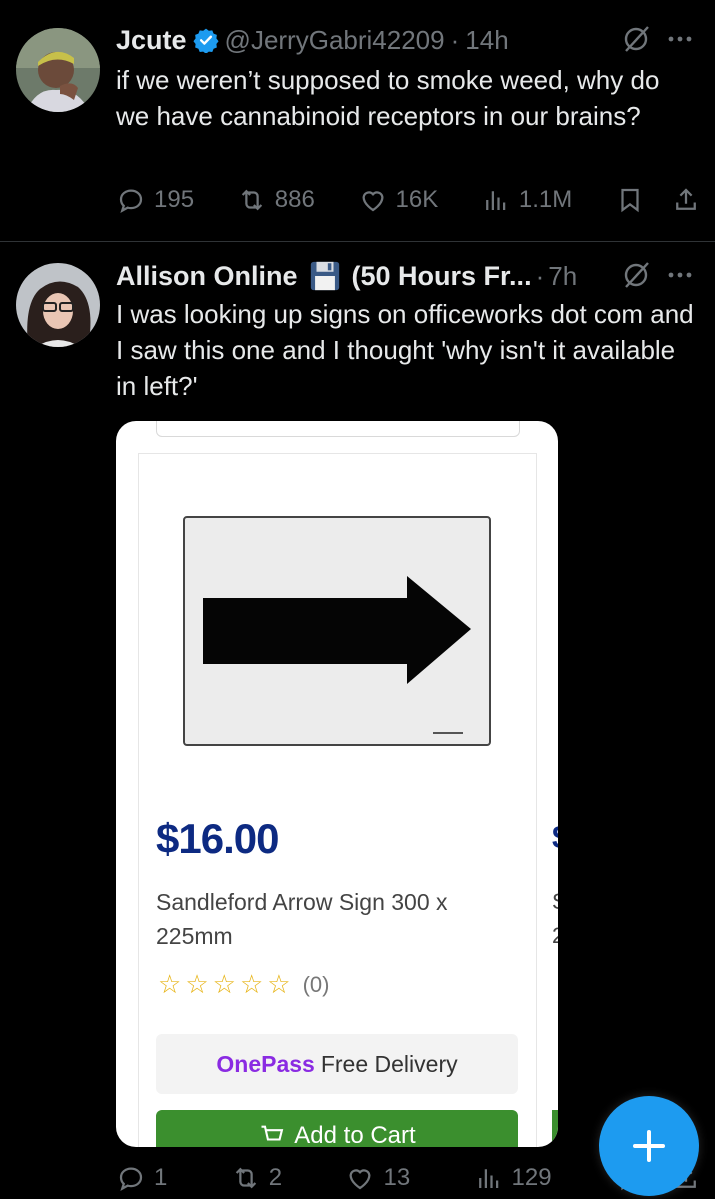 The image size is (715, 1199). I want to click on views-button: 129, so click(513, 1178).